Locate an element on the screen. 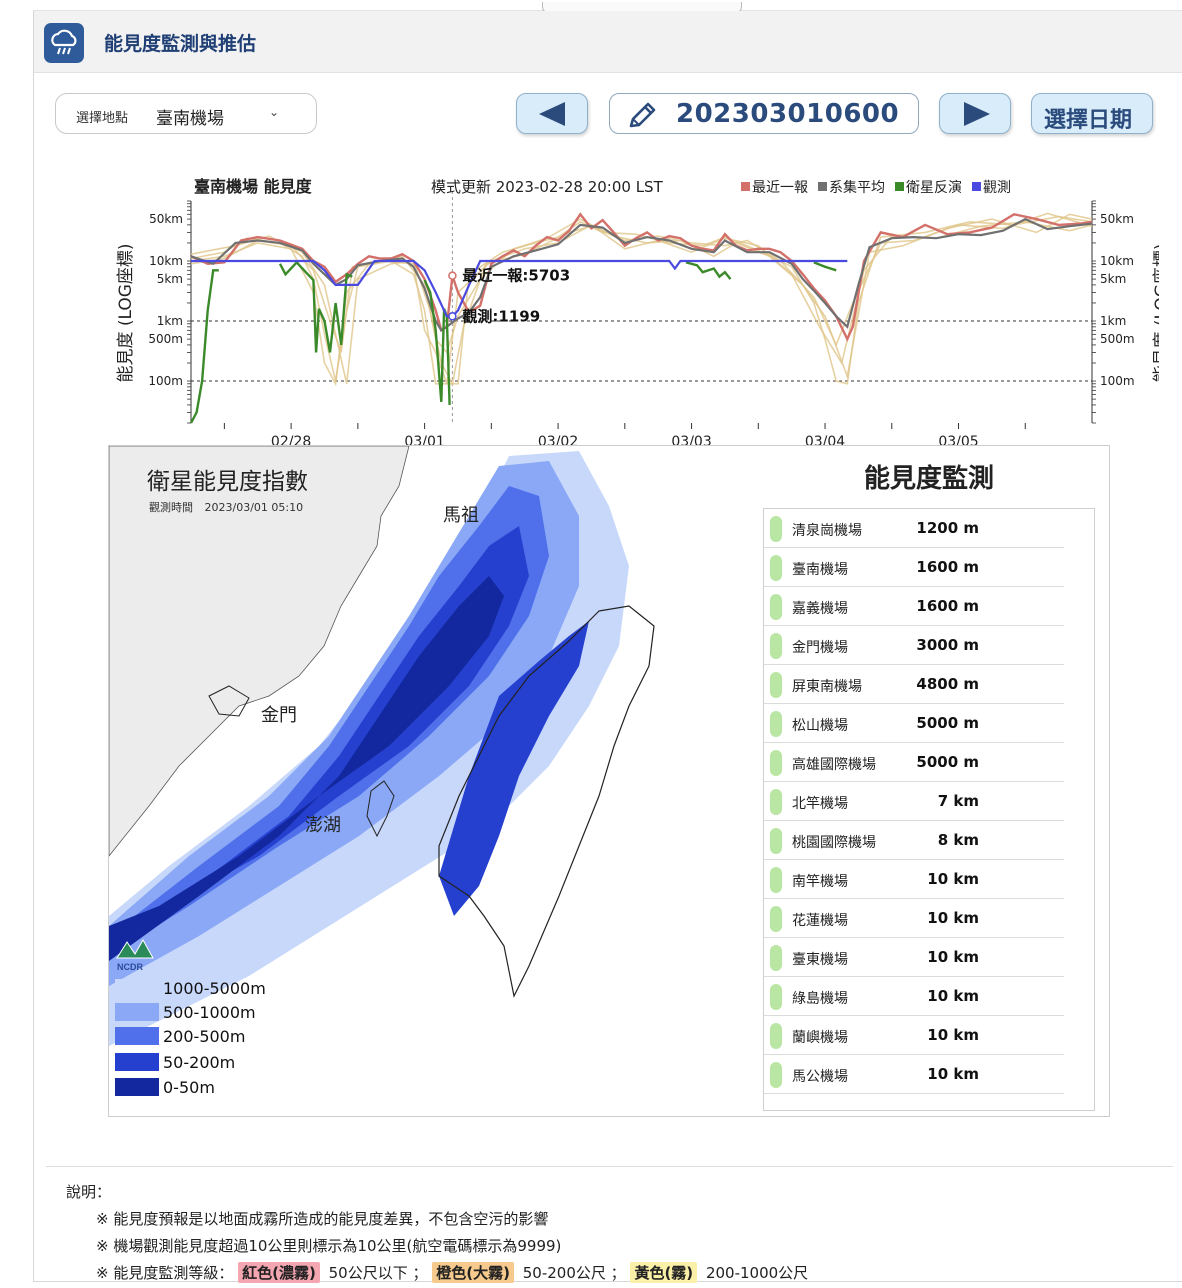  pick-date-button: 選擇日期 is located at coordinates (1092, 113).